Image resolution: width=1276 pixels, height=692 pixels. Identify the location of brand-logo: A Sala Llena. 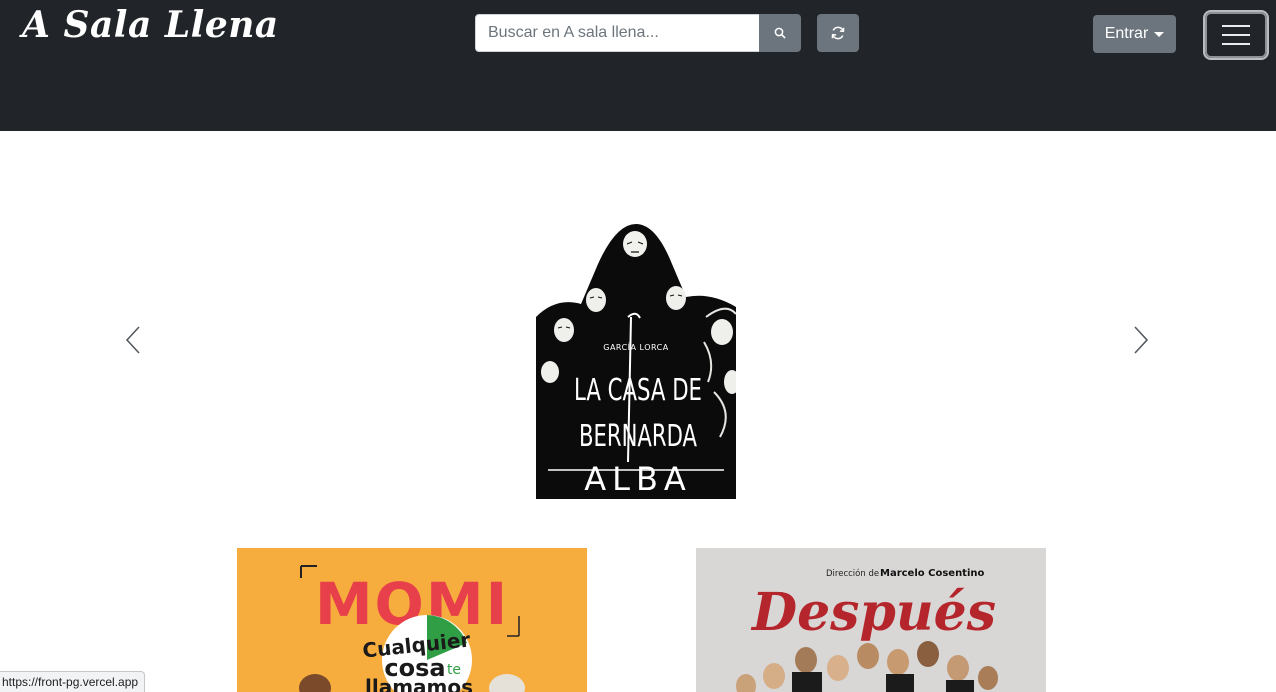
(150, 25).